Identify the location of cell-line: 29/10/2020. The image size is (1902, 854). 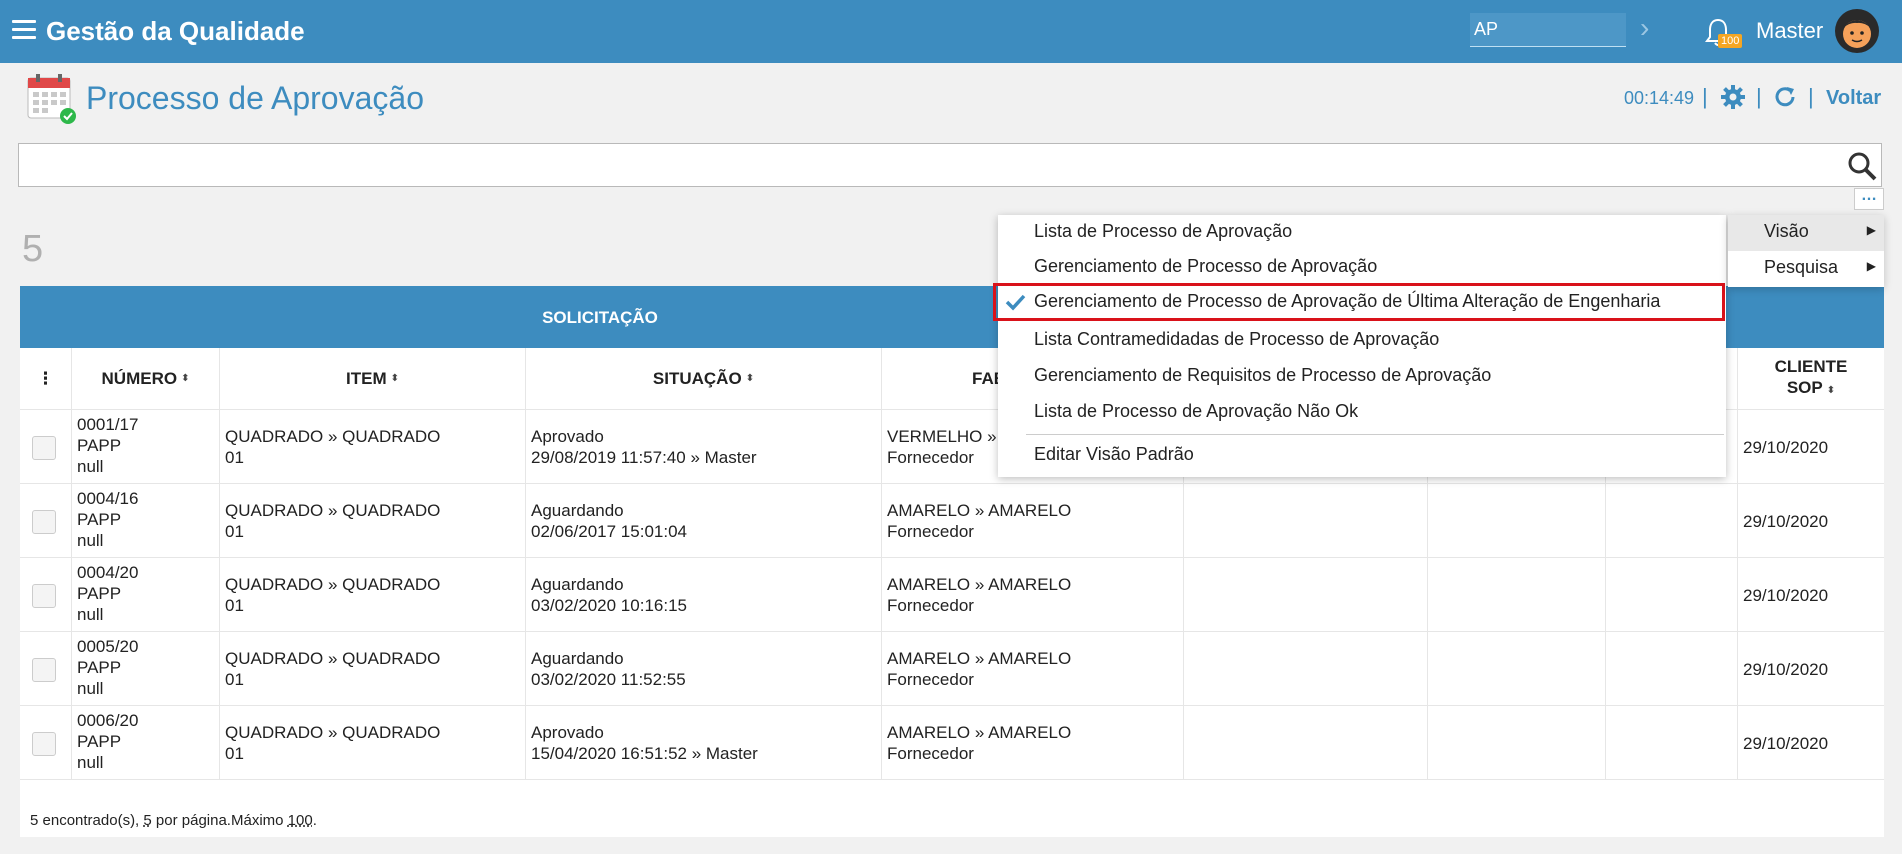
(1786, 669).